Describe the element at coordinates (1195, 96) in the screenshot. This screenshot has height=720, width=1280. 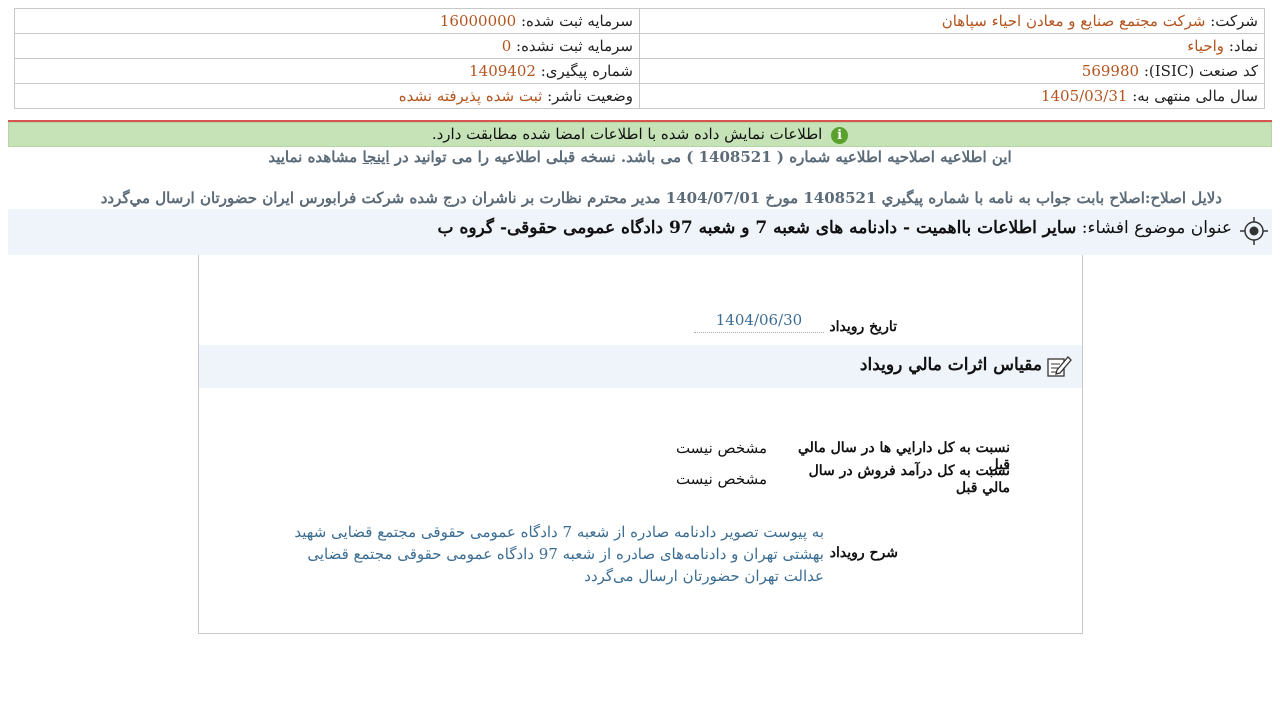
I see `fiscal-label: سال مالی منتهی به:` at that location.